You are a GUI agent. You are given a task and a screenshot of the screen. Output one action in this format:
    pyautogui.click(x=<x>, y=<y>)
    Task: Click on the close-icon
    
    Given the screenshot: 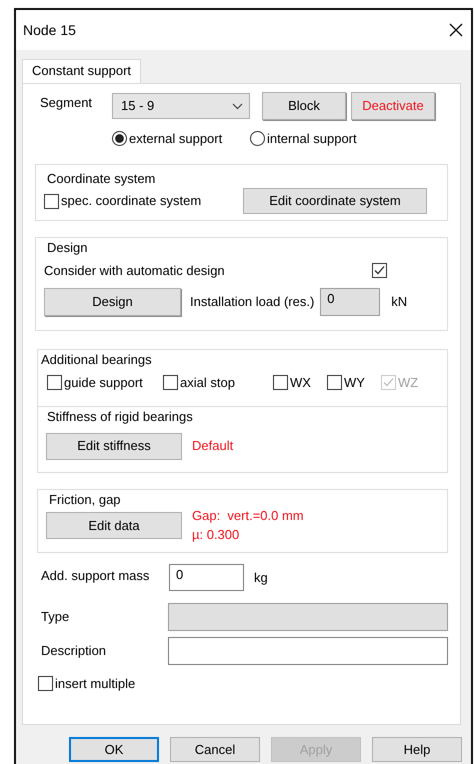 What is the action you would take?
    pyautogui.click(x=456, y=30)
    